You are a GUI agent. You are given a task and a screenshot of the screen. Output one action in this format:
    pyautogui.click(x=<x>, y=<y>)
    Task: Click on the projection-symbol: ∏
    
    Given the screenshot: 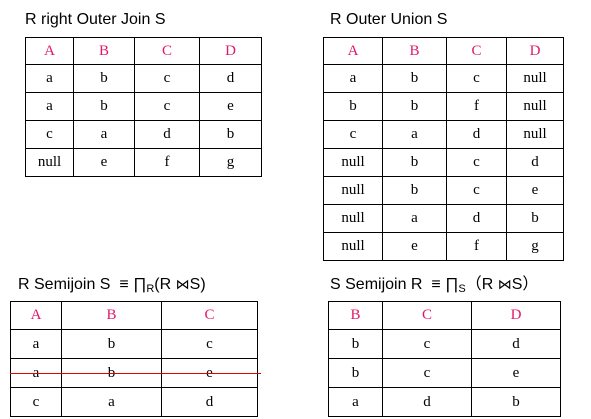 What is the action you would take?
    pyautogui.click(x=452, y=284)
    